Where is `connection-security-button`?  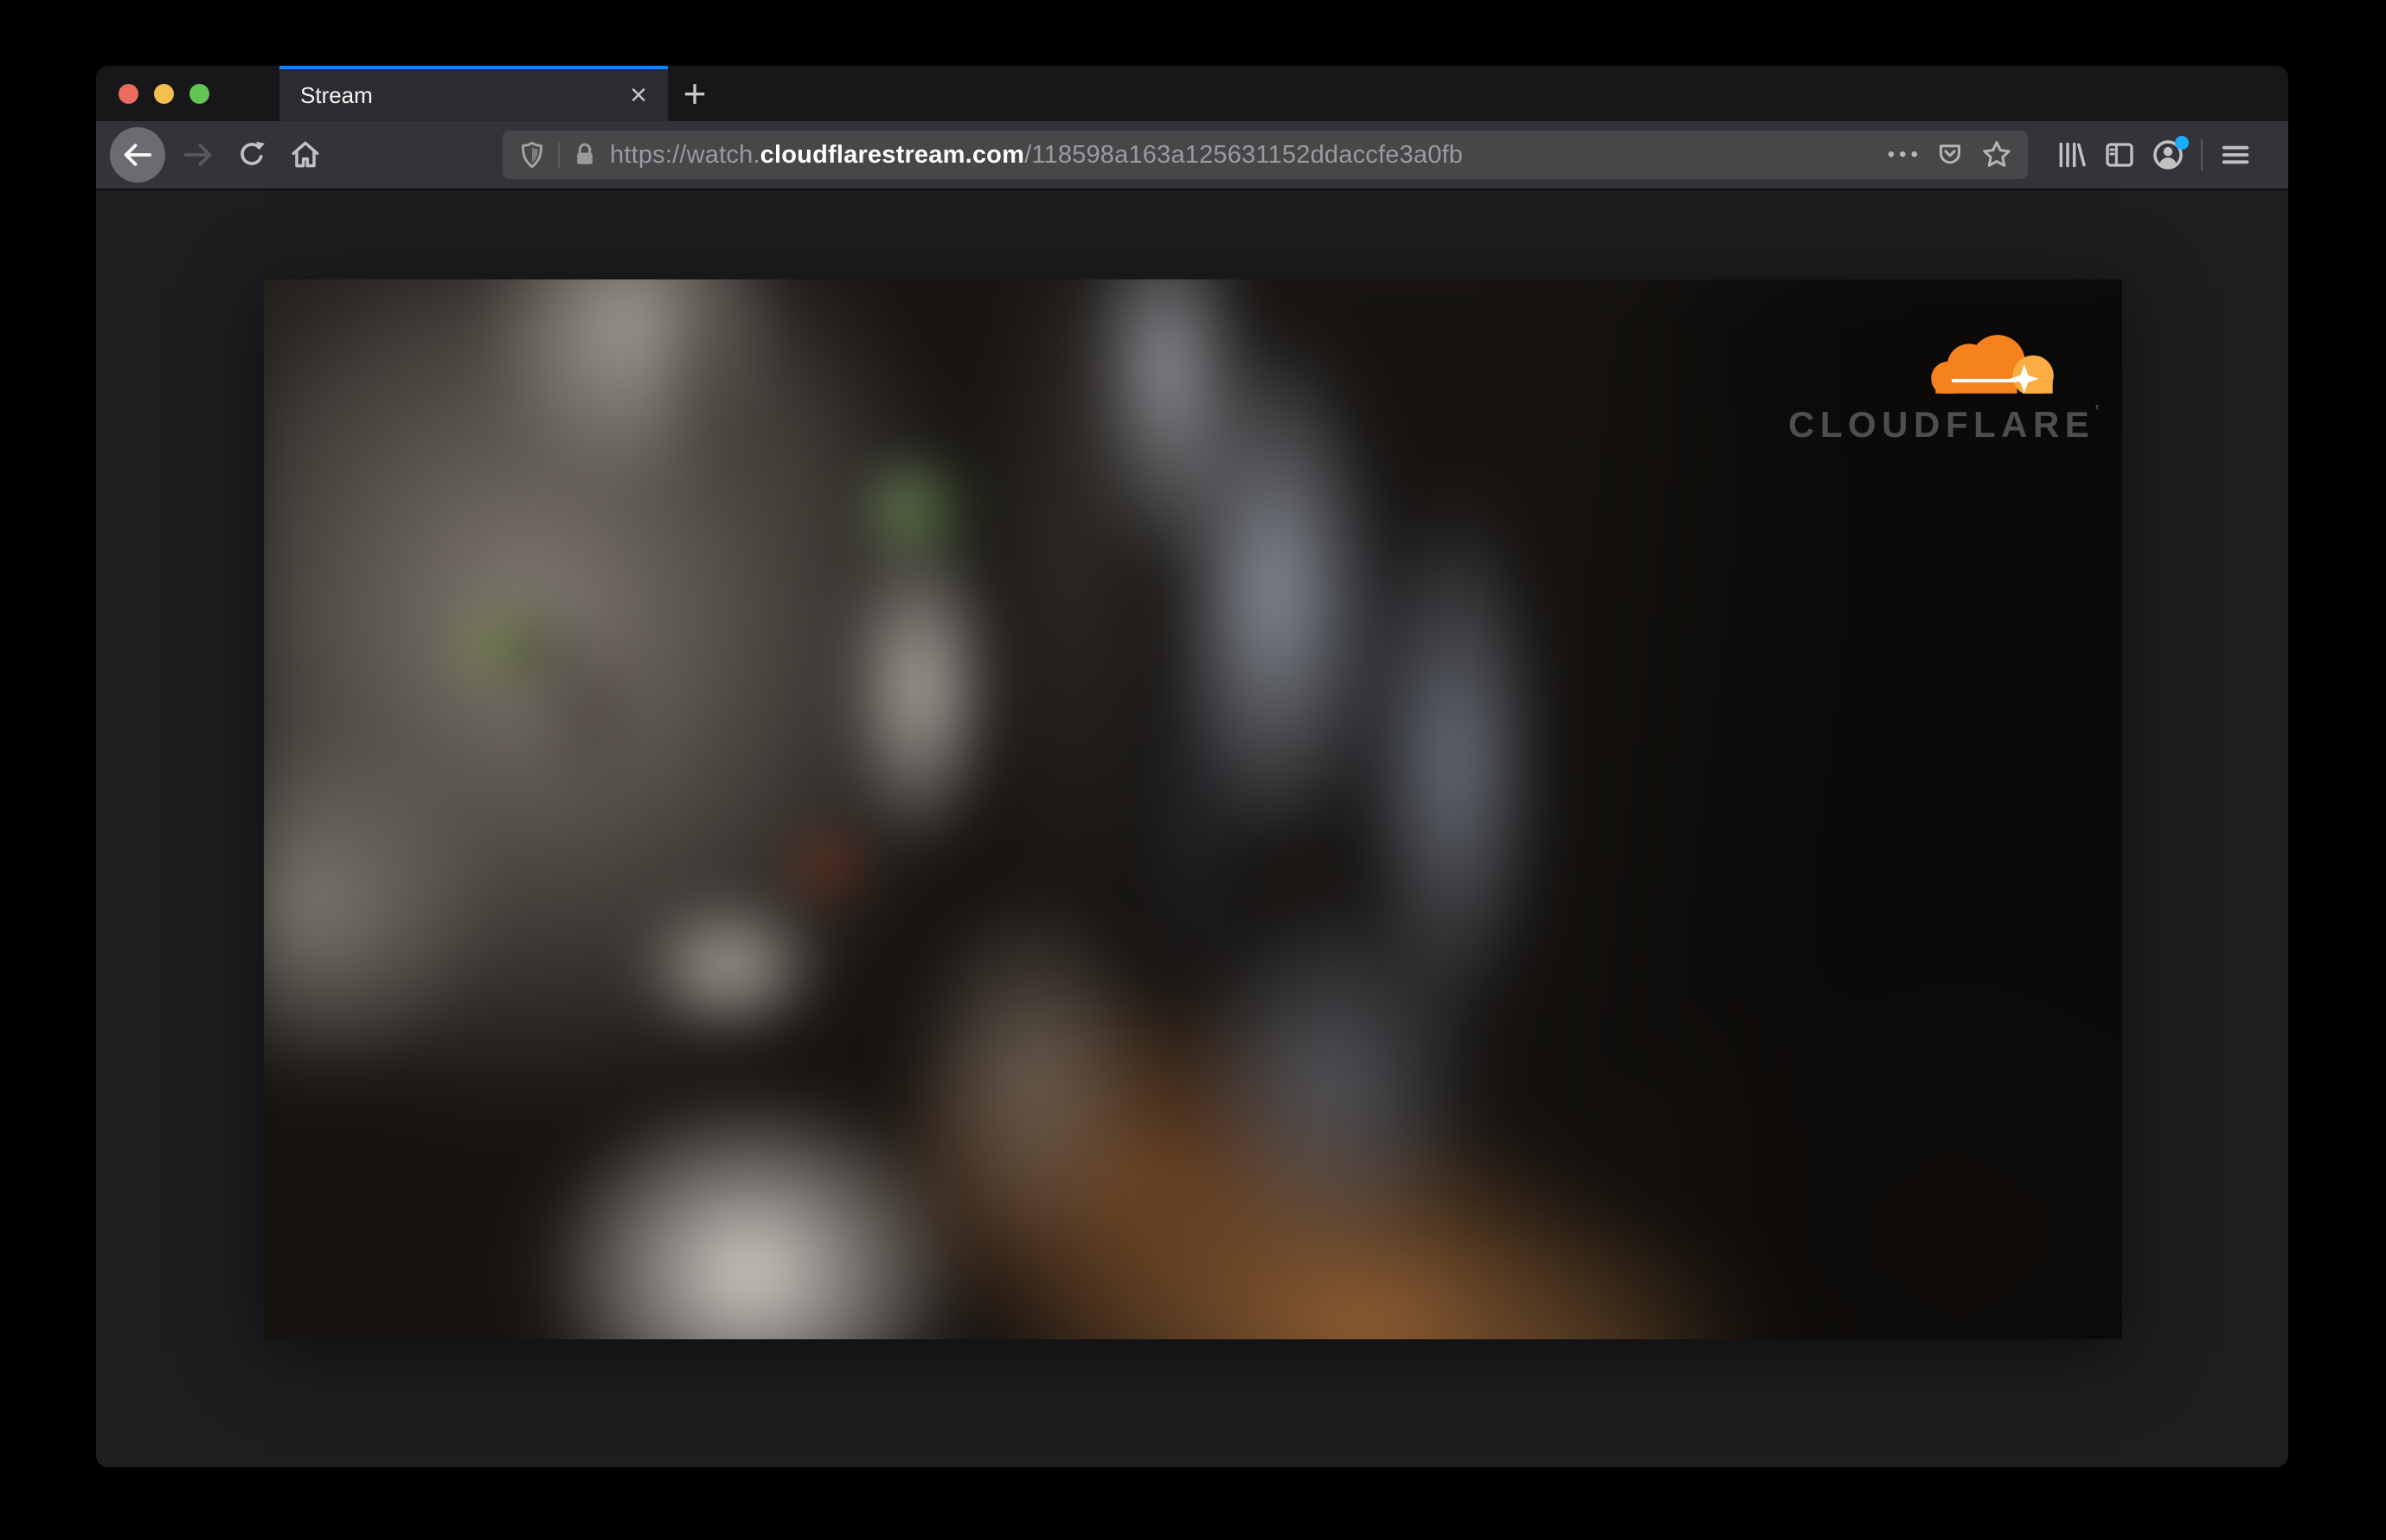 connection-security-button is located at coordinates (585, 155).